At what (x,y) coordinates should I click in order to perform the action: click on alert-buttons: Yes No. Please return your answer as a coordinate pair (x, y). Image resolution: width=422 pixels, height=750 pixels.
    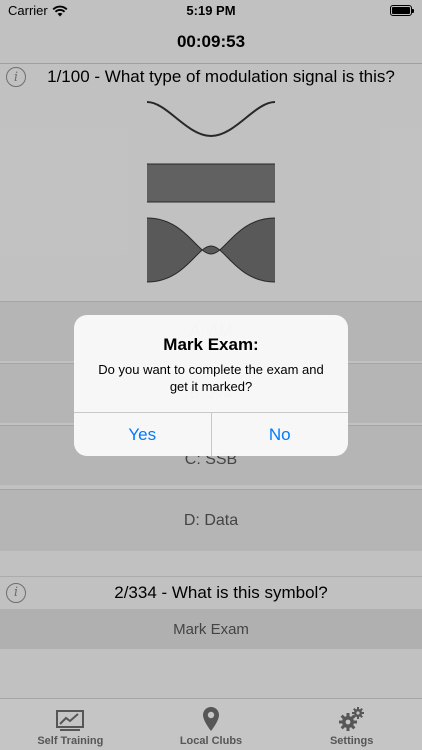
    Looking at the image, I should click on (211, 434).